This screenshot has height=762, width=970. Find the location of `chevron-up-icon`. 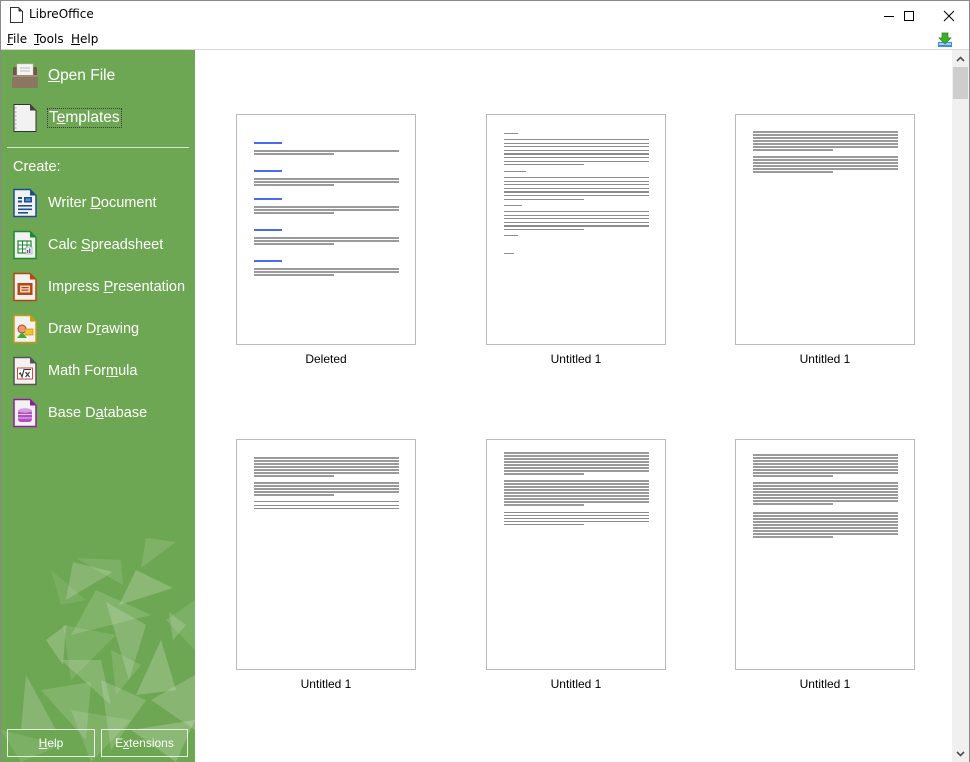

chevron-up-icon is located at coordinates (960, 58).